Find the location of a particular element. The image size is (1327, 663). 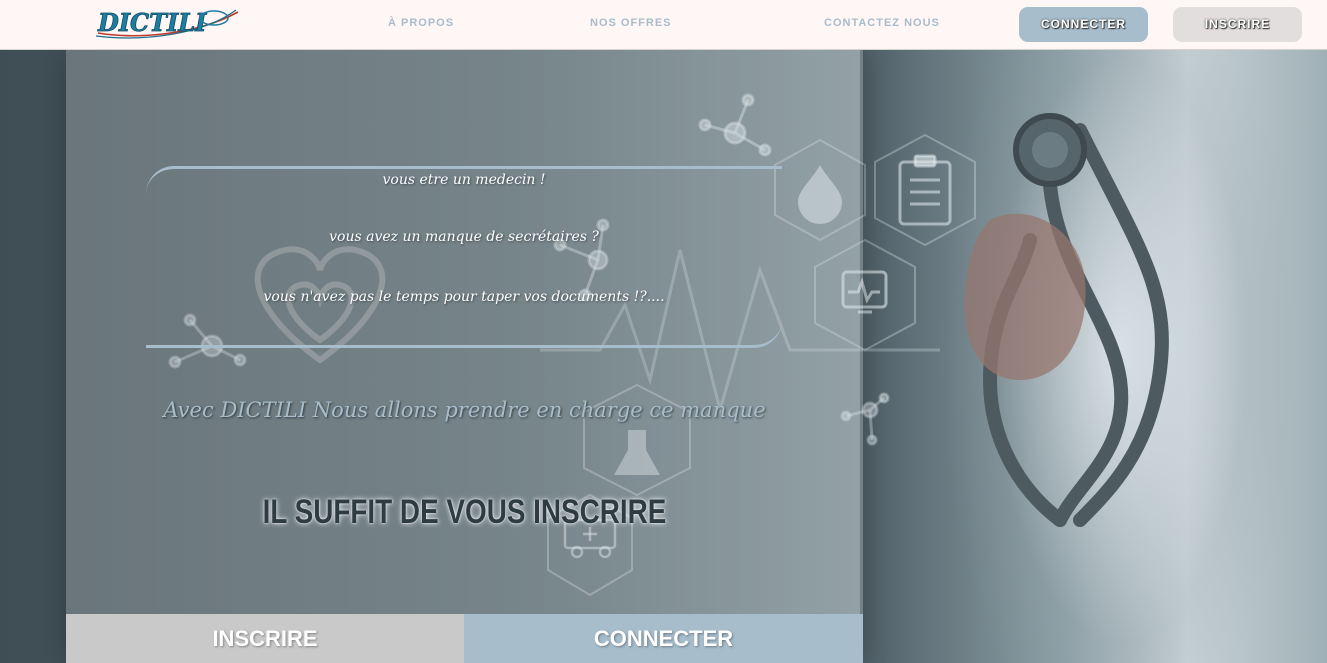

cta-title: IL SUFFIT DE VOUS INSCRIRE is located at coordinates (464, 512).